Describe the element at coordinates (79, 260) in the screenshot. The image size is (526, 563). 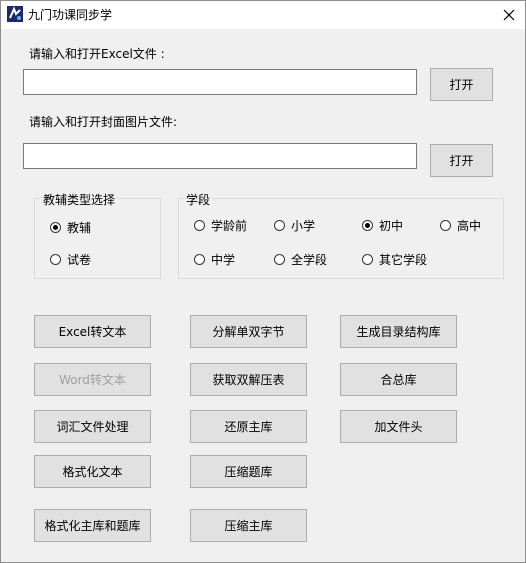
I see `radio-label: 试卷` at that location.